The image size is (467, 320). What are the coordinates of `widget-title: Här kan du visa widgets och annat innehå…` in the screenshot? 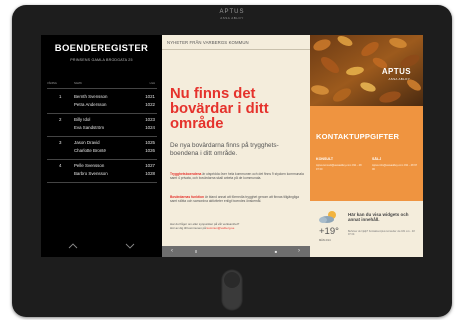 It's located at (378, 217).